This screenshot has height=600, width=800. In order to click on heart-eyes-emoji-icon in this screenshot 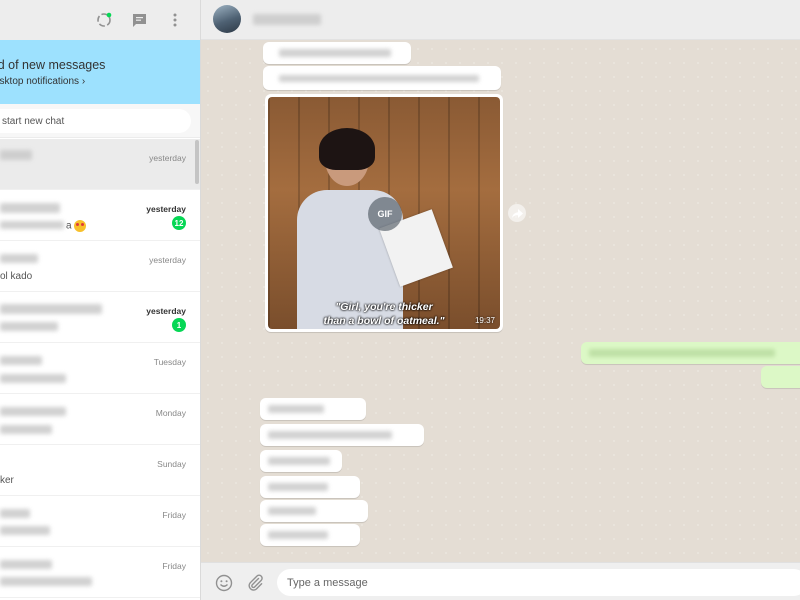, I will do `click(79, 226)`.